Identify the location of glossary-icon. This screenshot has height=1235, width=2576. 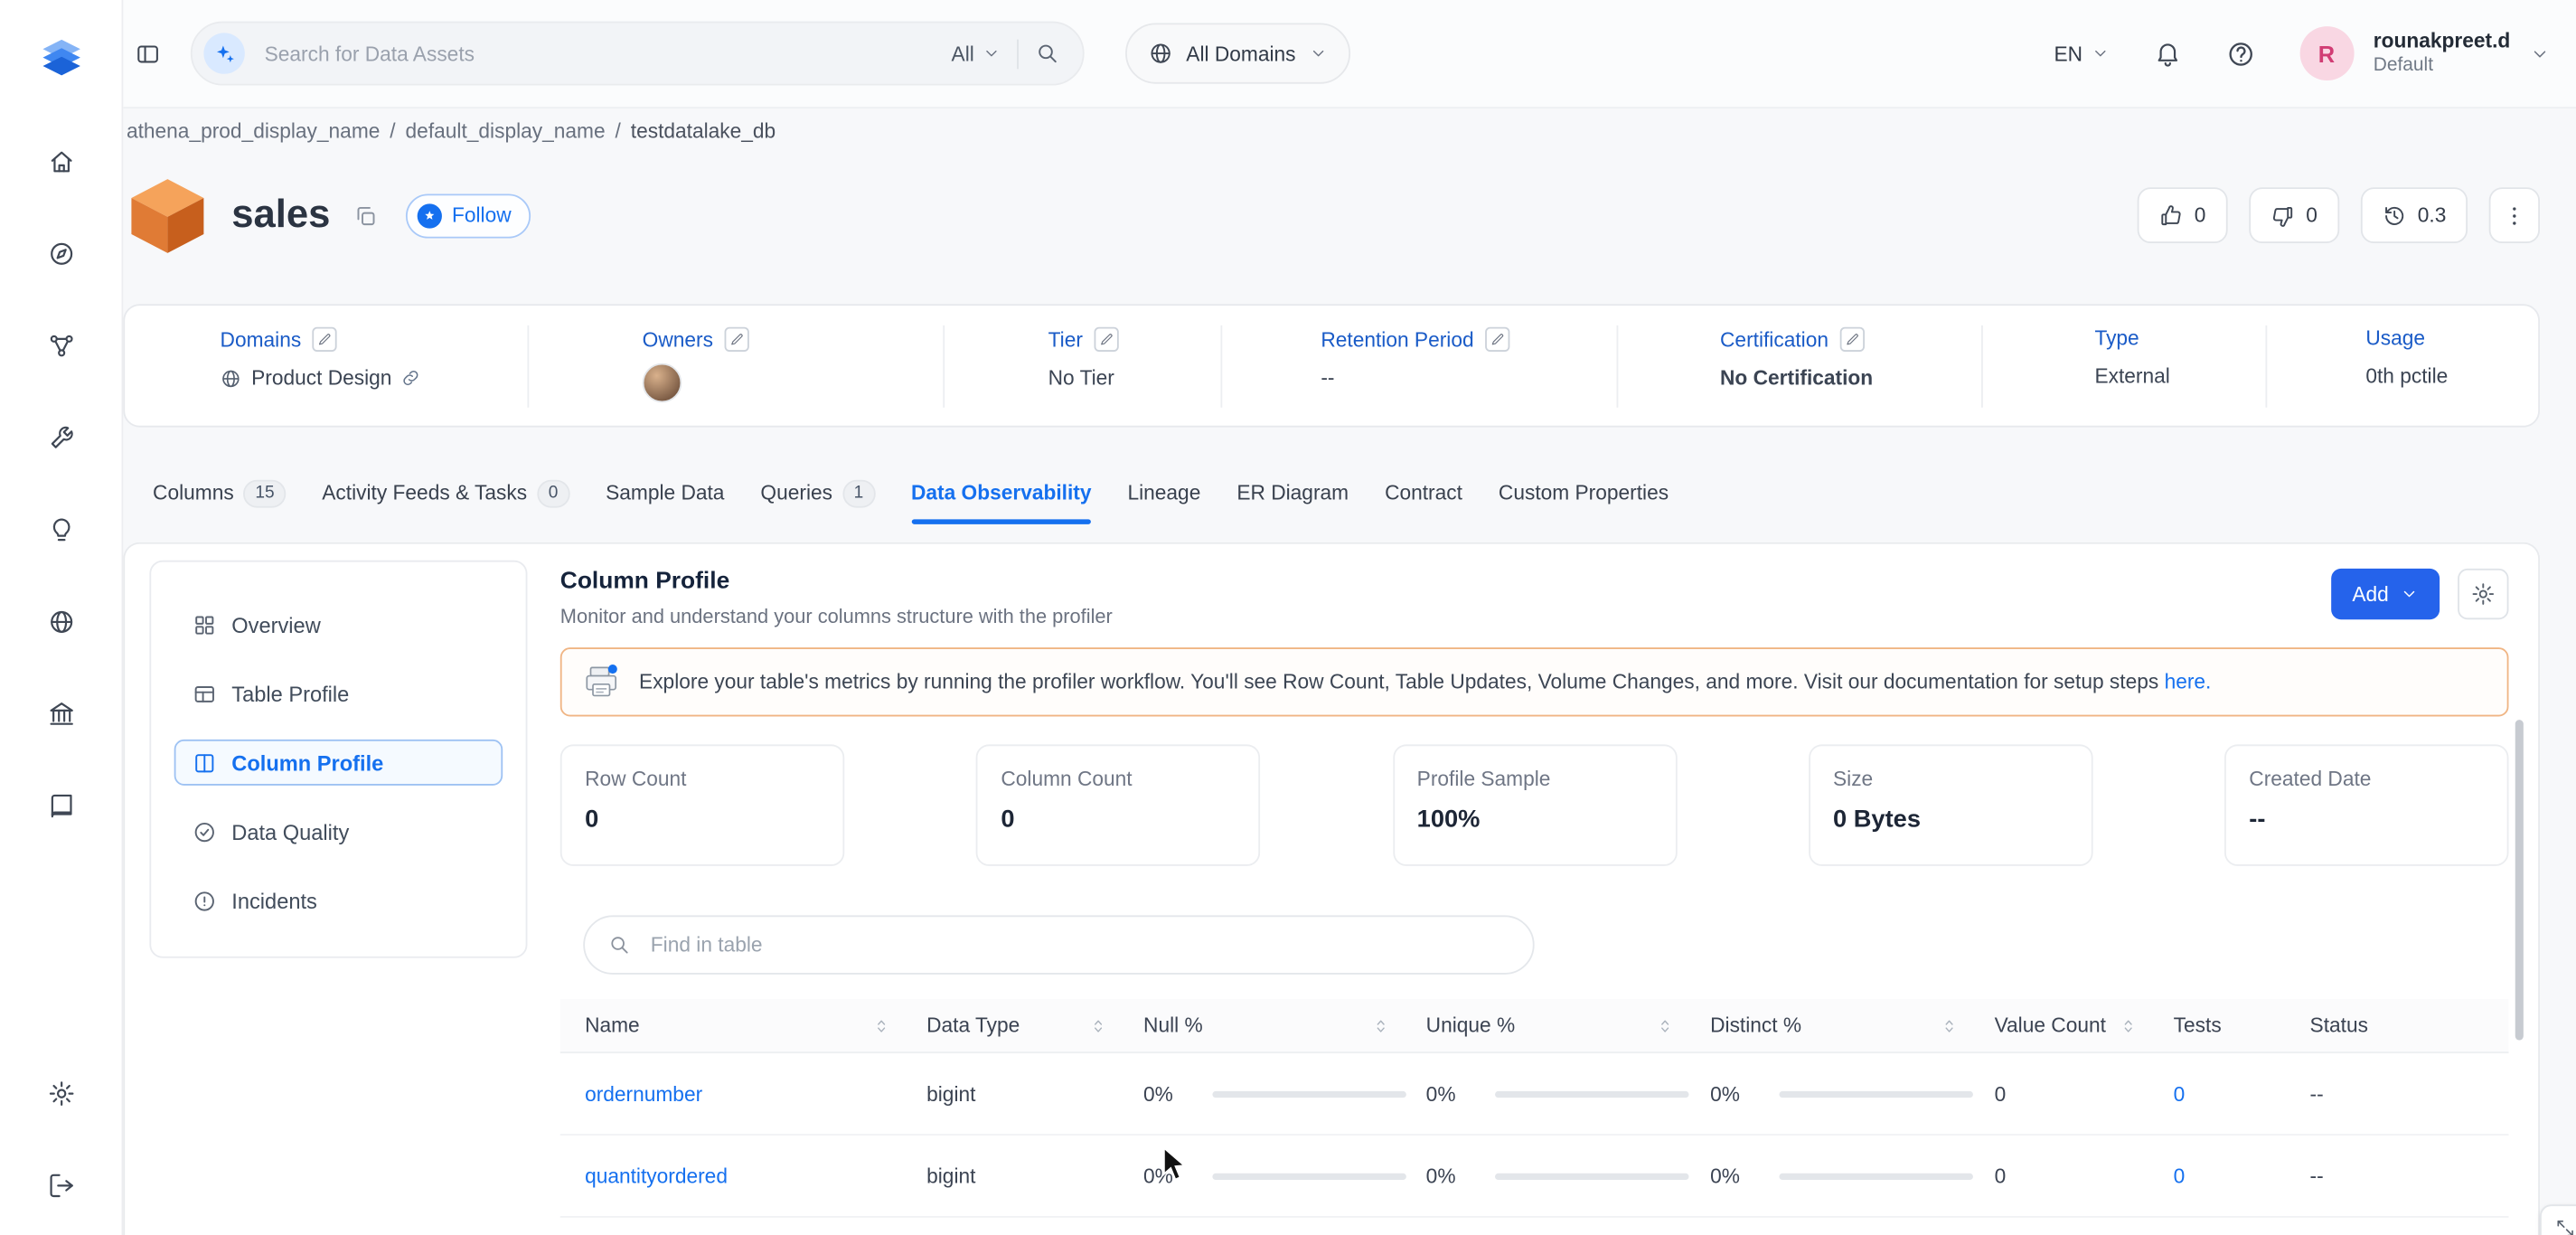
(61, 806).